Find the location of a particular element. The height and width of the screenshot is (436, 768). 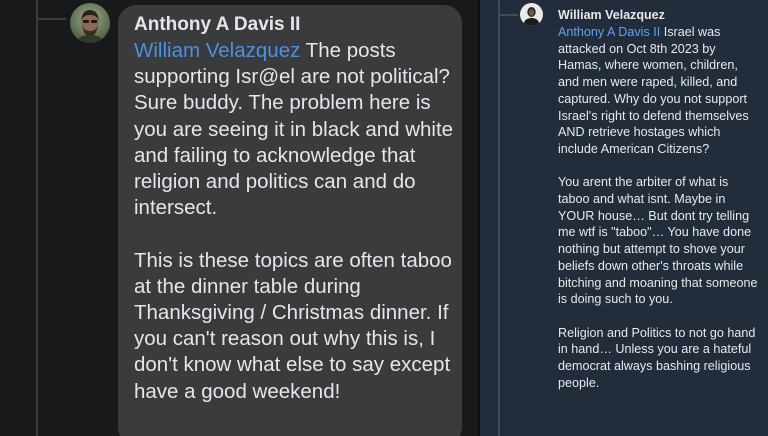

mention-link: William Velazquez is located at coordinates (217, 50).